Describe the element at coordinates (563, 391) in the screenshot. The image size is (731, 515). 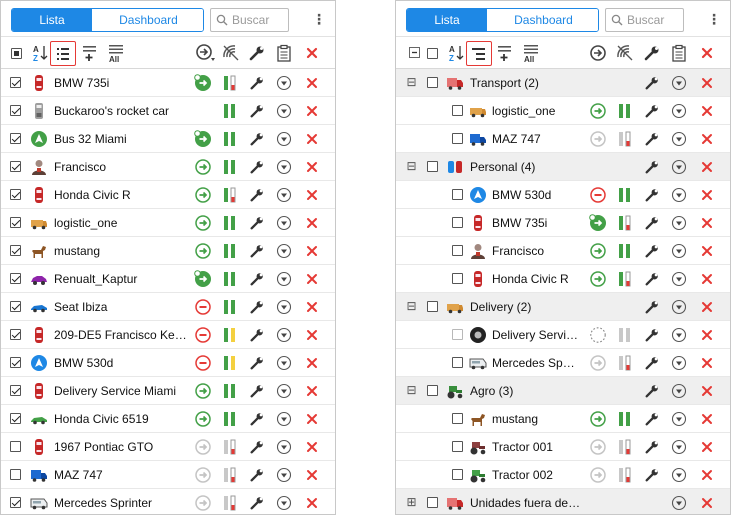
I see `group-row: ⊟ Agro (3)` at that location.